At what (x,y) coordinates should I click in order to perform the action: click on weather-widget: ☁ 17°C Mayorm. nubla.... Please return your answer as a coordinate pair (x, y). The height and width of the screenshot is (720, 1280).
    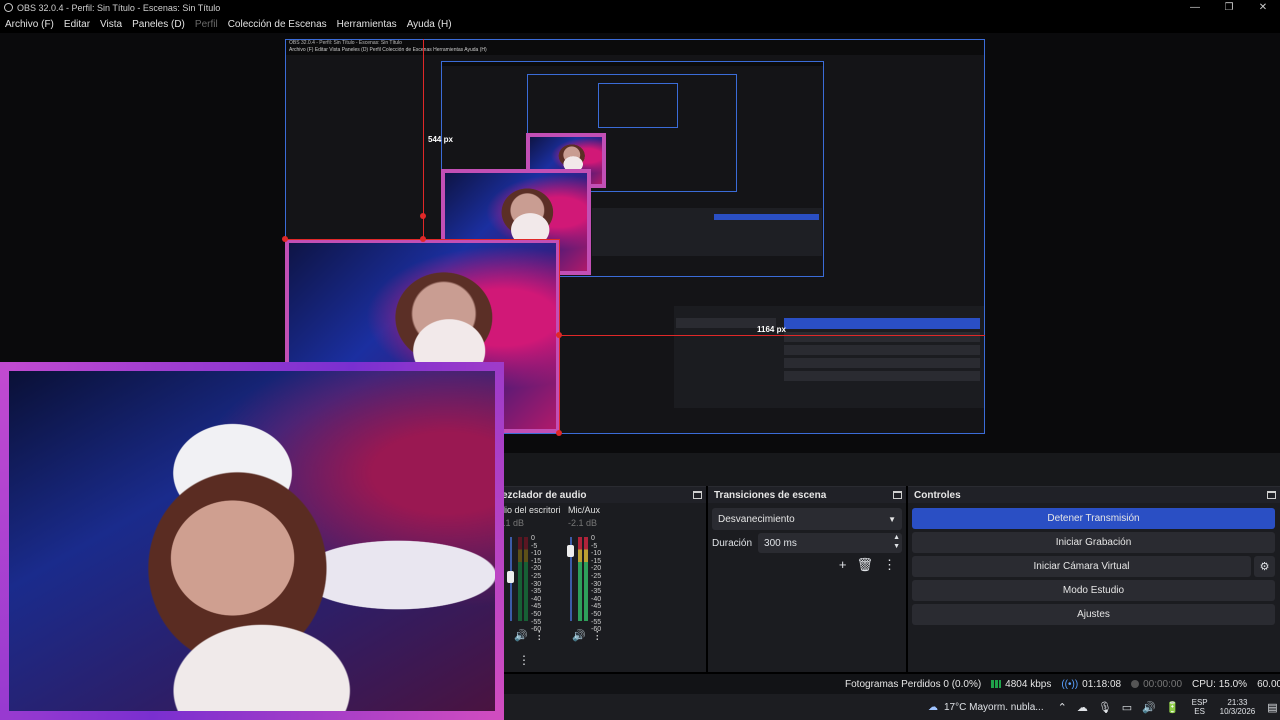
    Looking at the image, I should click on (986, 707).